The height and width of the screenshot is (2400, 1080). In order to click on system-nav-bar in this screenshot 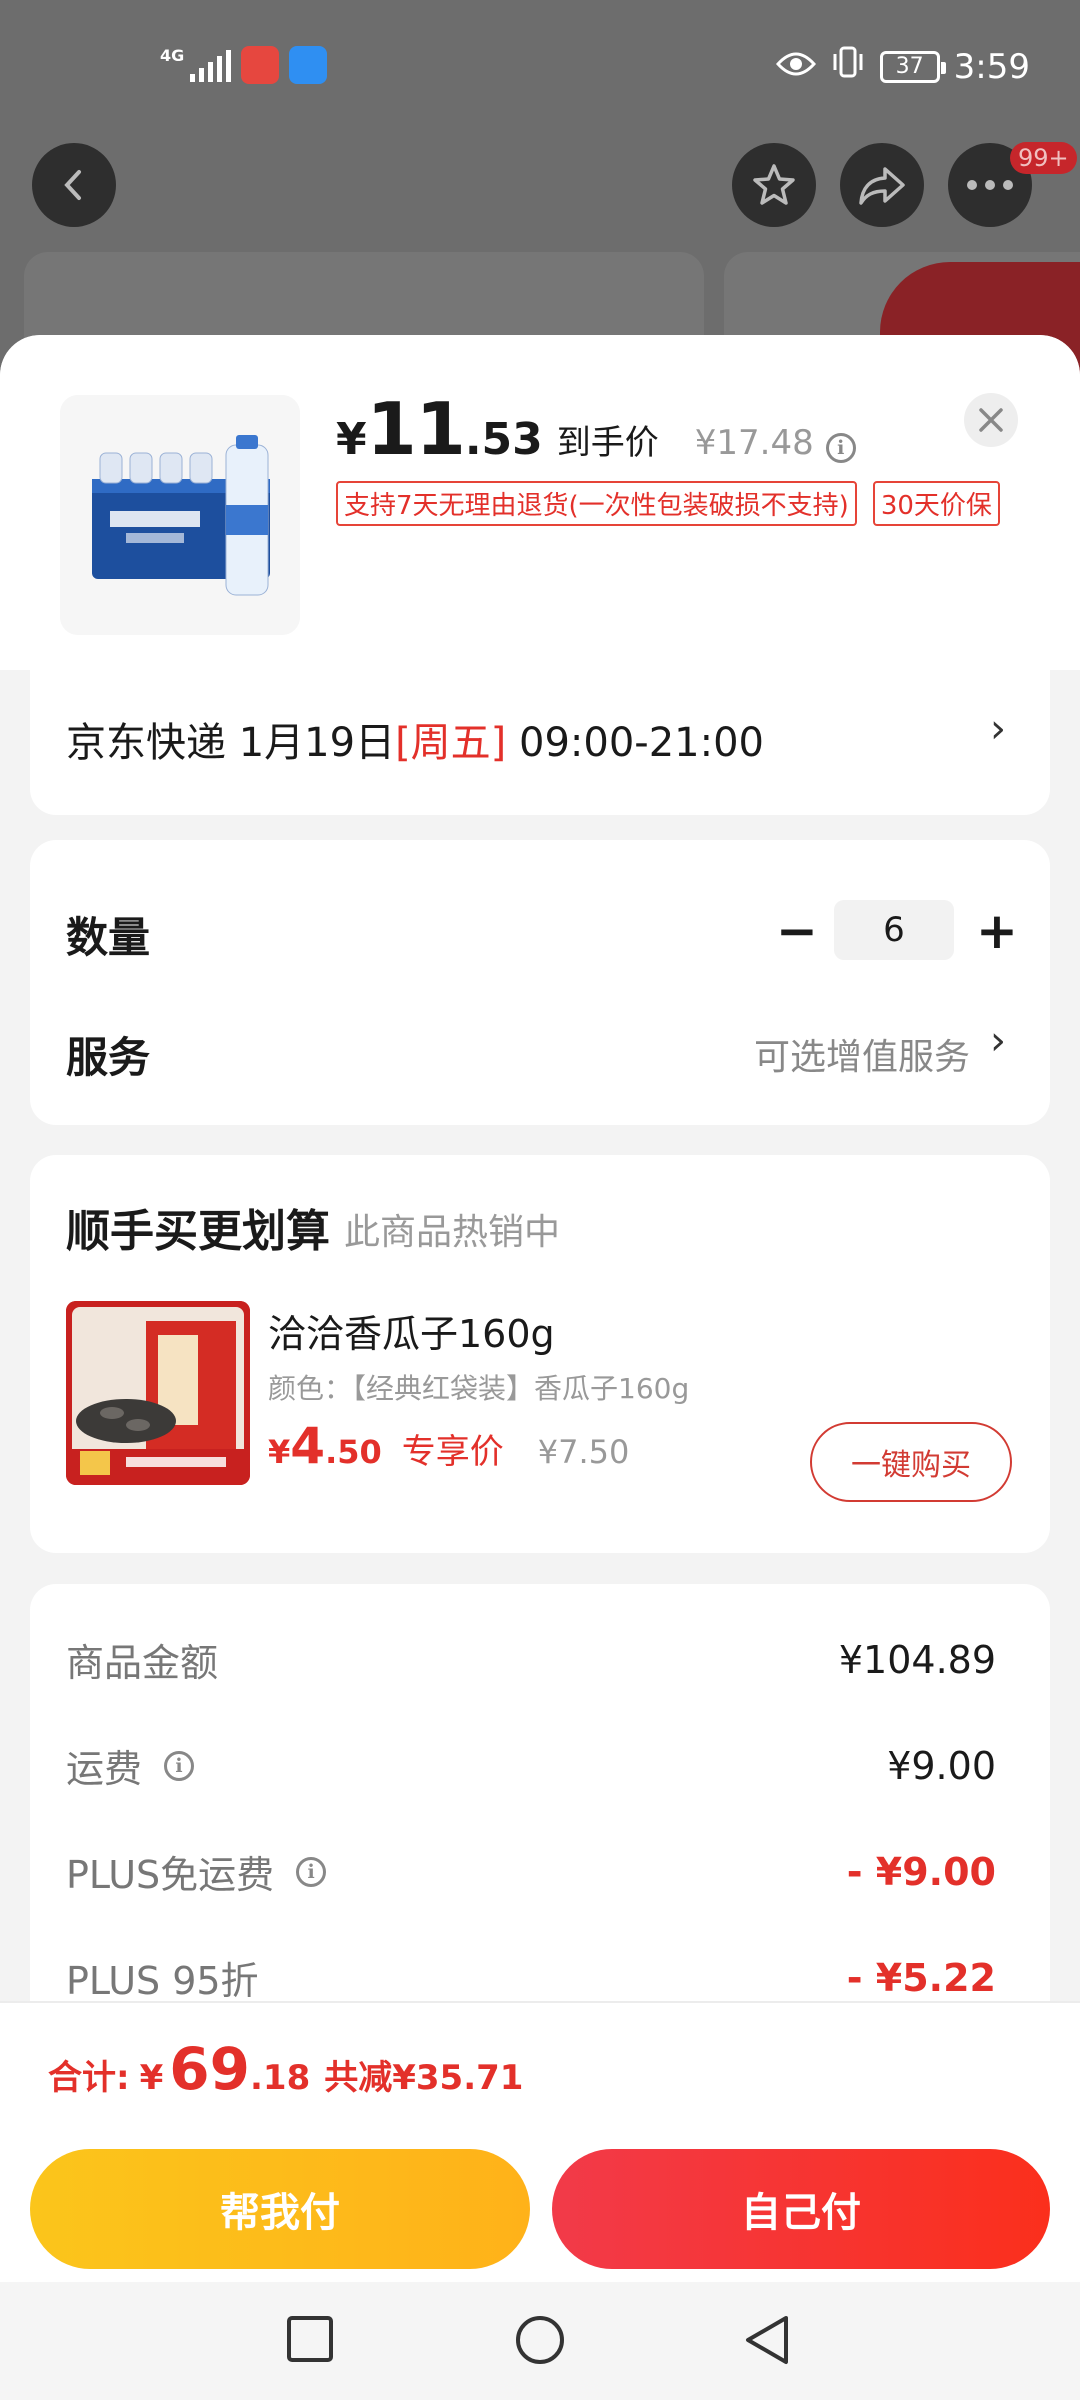, I will do `click(540, 2341)`.